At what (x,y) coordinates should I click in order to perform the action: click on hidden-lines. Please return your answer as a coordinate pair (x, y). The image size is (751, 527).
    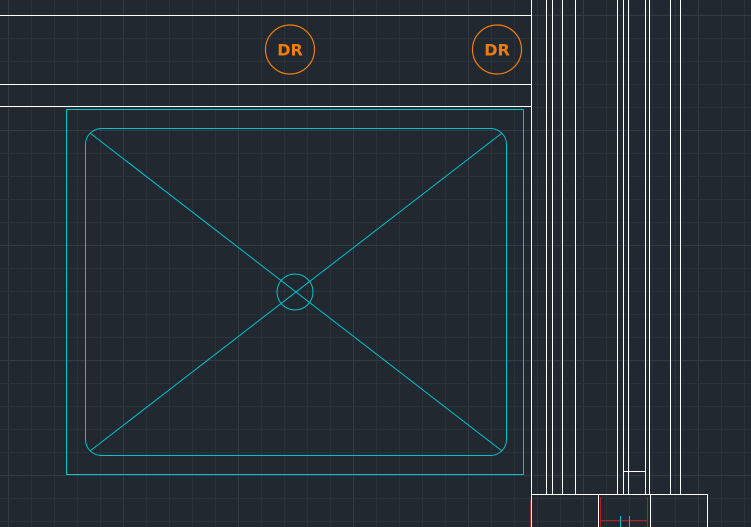
    Looking at the image, I should click on (589, 512).